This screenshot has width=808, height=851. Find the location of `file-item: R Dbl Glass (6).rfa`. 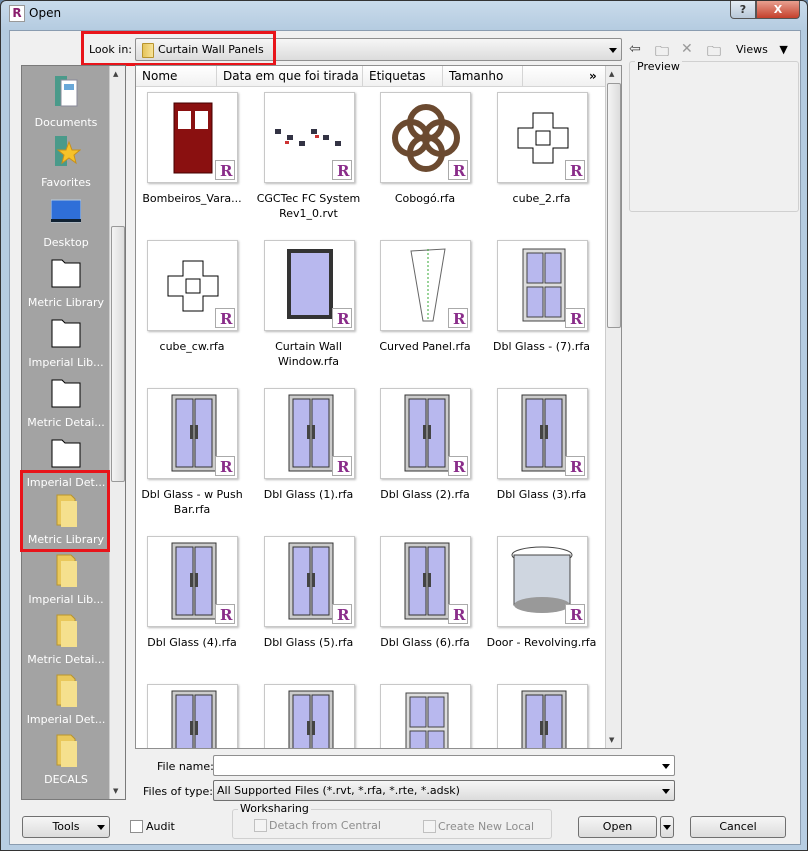

file-item: R Dbl Glass (6).rfa is located at coordinates (425, 610).